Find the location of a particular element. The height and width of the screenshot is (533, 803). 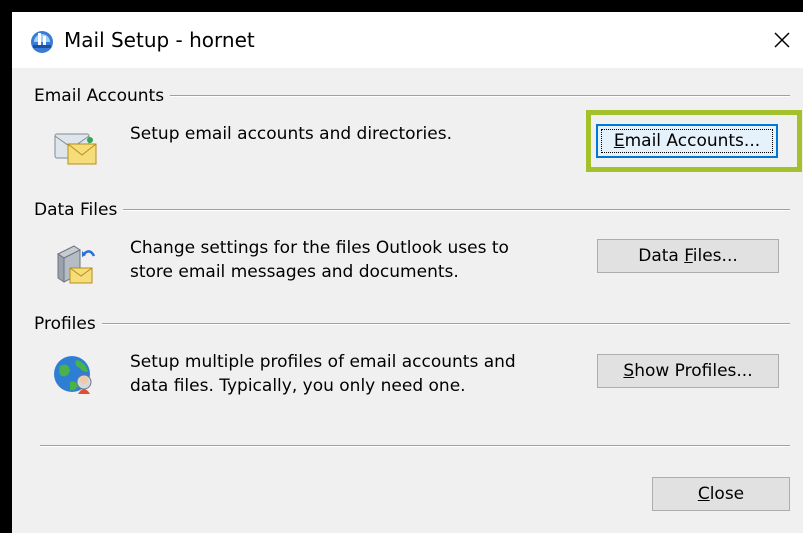

email-accounts-group: Email Accounts is located at coordinates (412, 96).